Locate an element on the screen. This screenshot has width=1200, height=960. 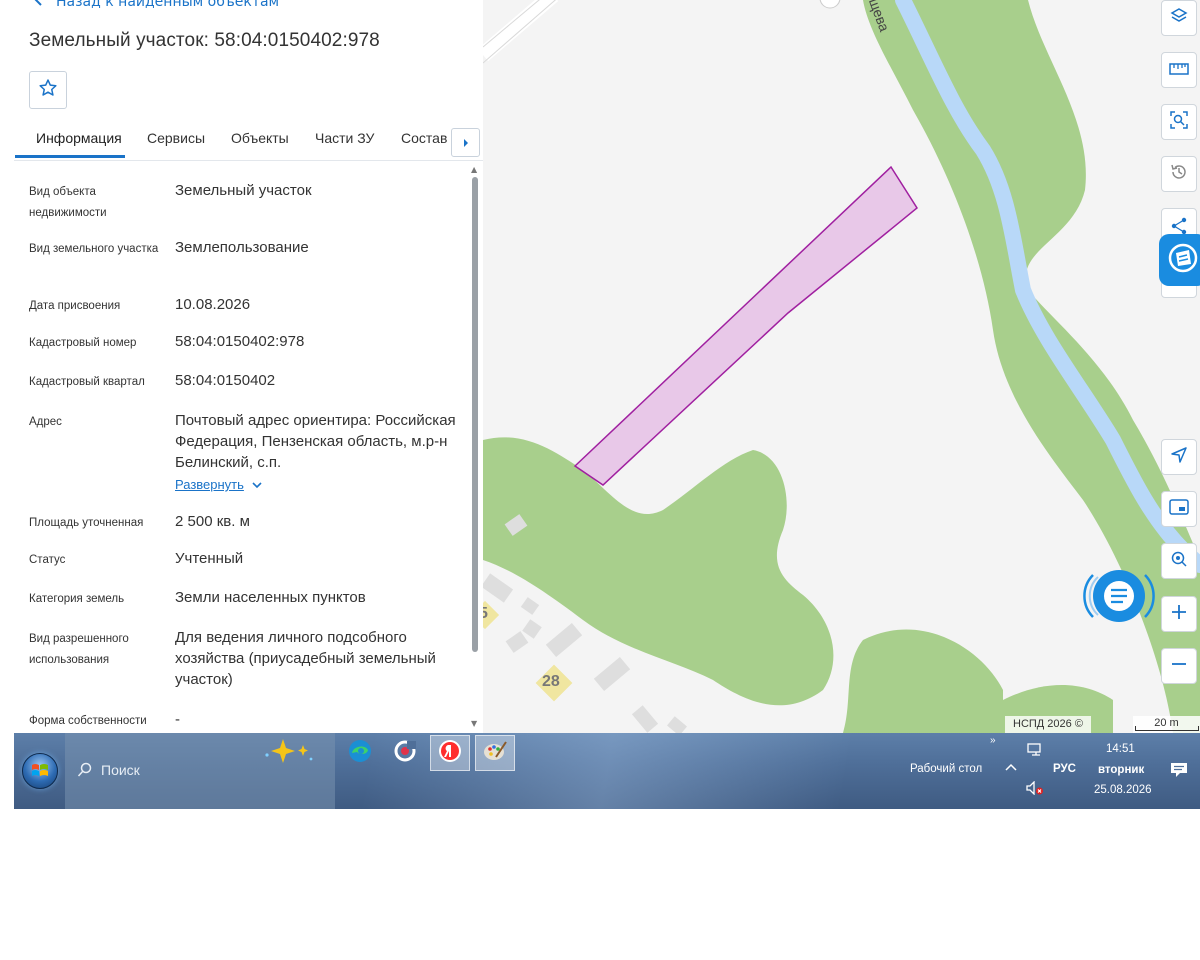
history-button is located at coordinates (1179, 174).